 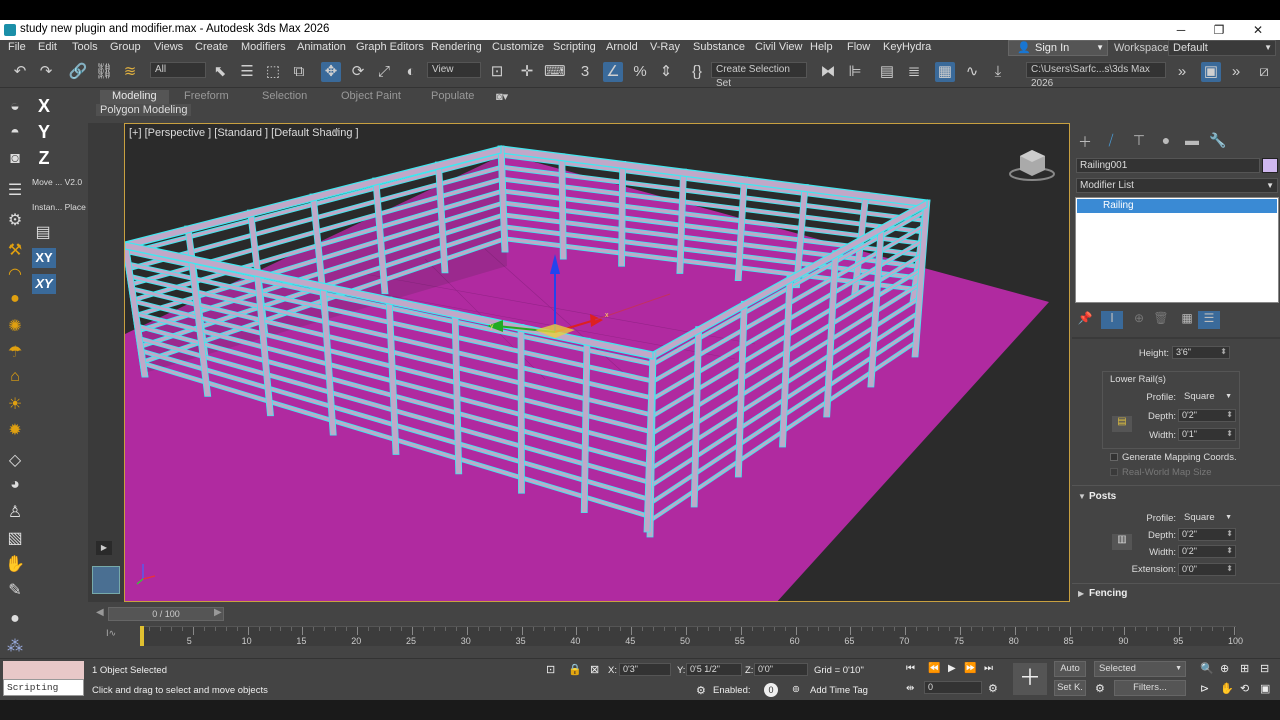 I want to click on move-script-label: Move ... V2.0, so click(x=57, y=182).